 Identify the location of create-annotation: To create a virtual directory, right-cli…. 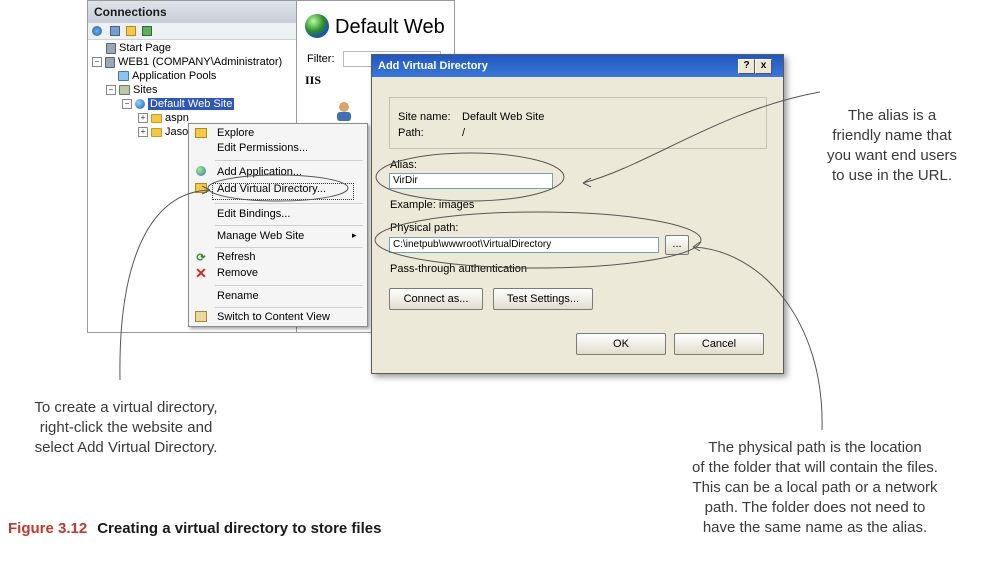
(126, 427).